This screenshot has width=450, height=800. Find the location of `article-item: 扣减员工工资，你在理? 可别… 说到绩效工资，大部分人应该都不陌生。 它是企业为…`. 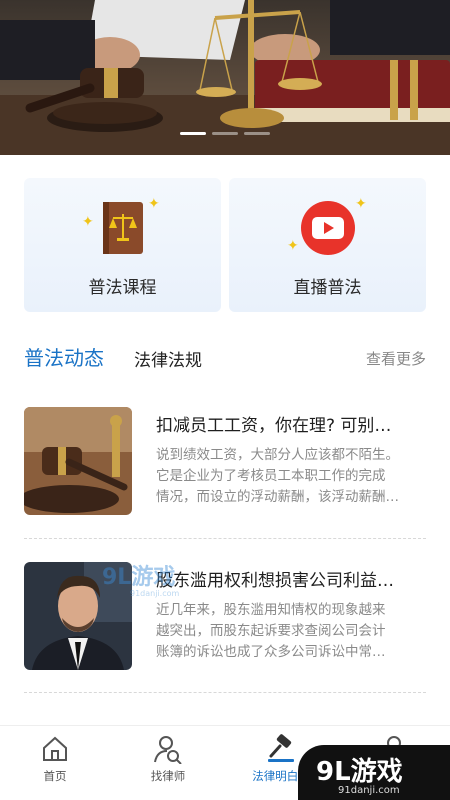

article-item: 扣减员工工资，你在理? 可别… 说到绩效工资，大部分人应该都不陌生。 它是企业为… is located at coordinates (225, 462).